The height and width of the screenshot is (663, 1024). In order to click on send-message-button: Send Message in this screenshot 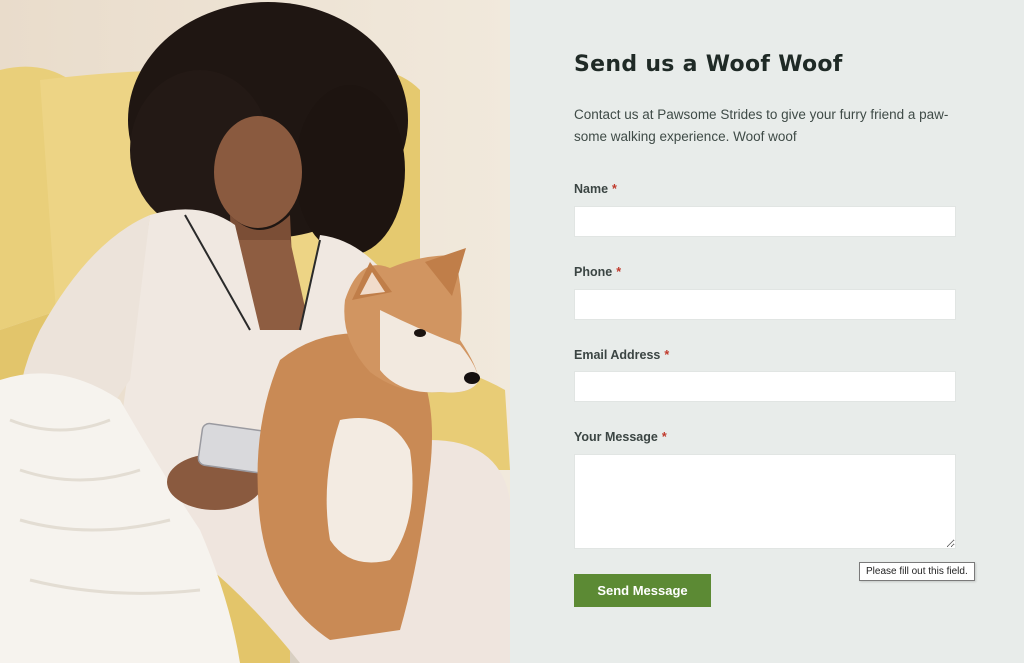, I will do `click(642, 590)`.